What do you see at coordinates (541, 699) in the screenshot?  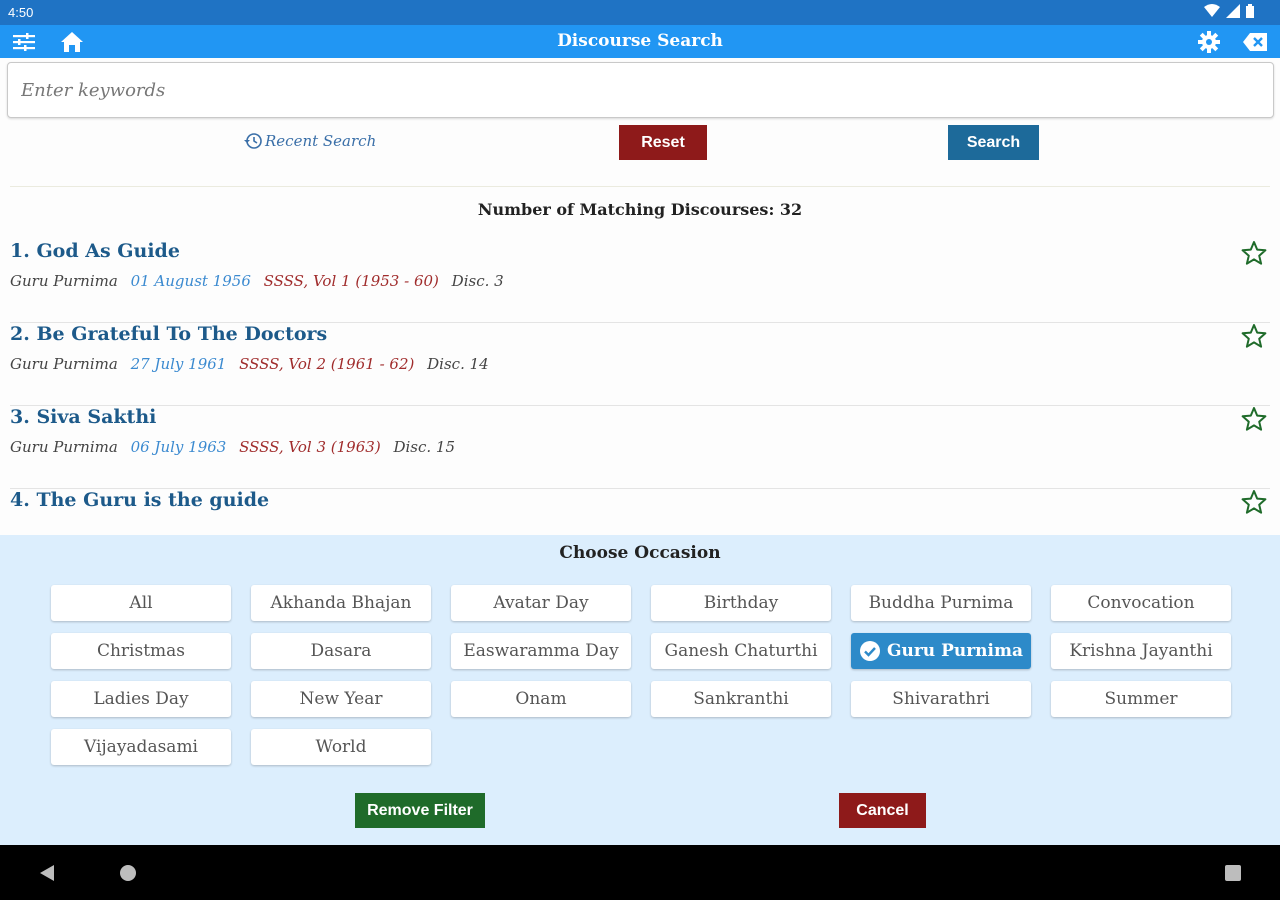 I see `occasion-chip-onam: Onam` at bounding box center [541, 699].